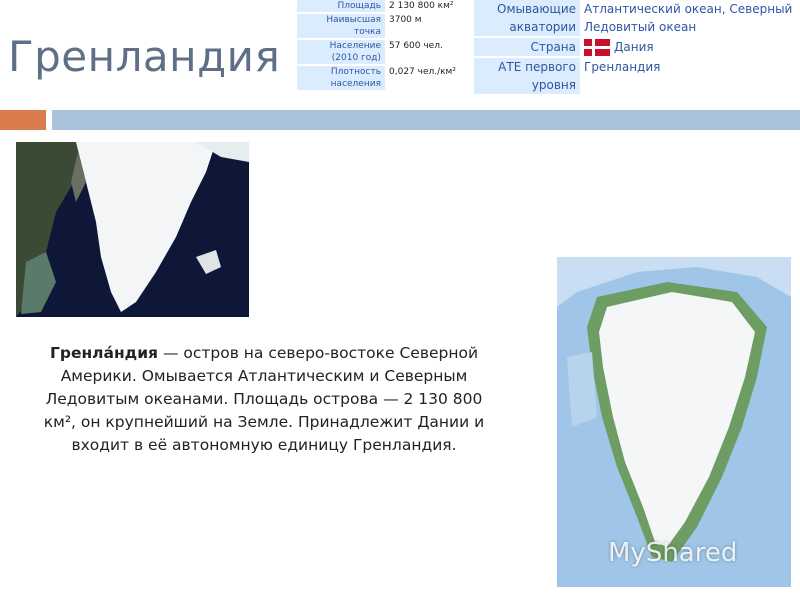 Image resolution: width=800 pixels, height=600 pixels. What do you see at coordinates (429, 52) in the screenshot?
I see `infobox-value: 57 600 чел.` at bounding box center [429, 52].